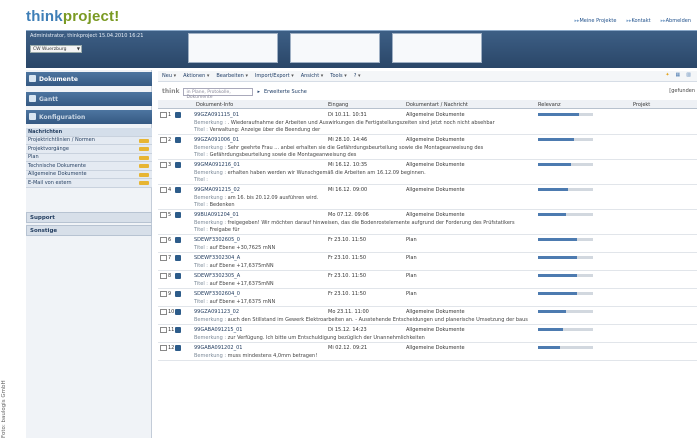 The height and width of the screenshot is (438, 697). What do you see at coordinates (89, 149) in the screenshot?
I see `sidebar-item-processes: Projektvorgänge` at bounding box center [89, 149].